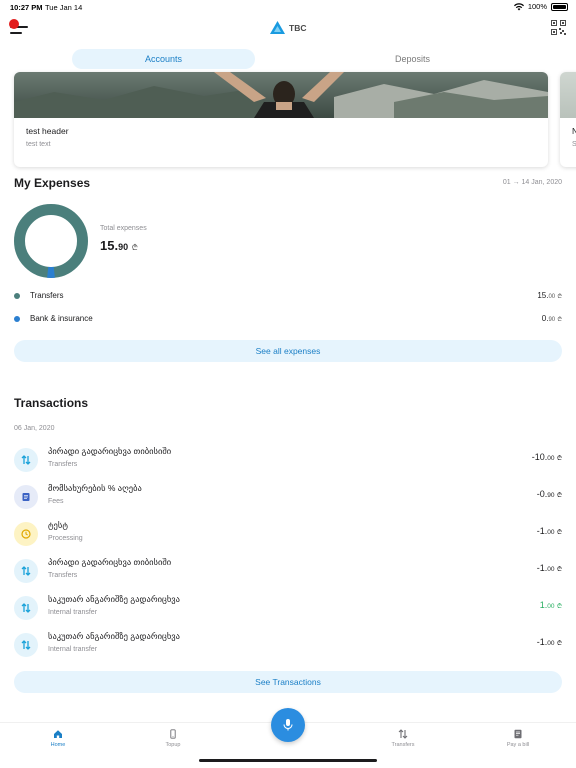  I want to click on category-amount: 15.00 ₾, so click(549, 295).